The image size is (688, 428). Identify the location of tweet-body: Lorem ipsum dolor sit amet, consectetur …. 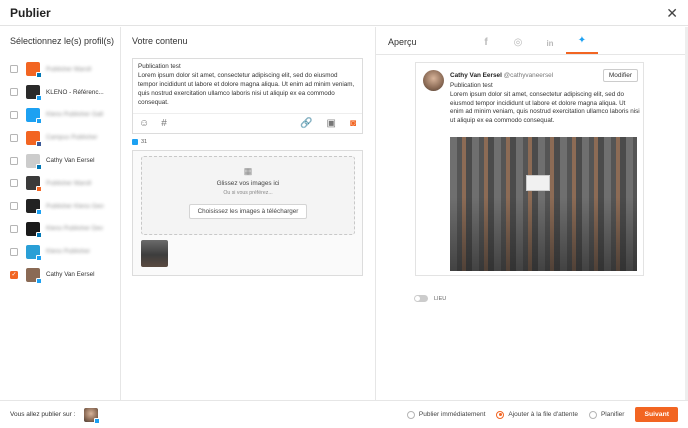
(545, 107).